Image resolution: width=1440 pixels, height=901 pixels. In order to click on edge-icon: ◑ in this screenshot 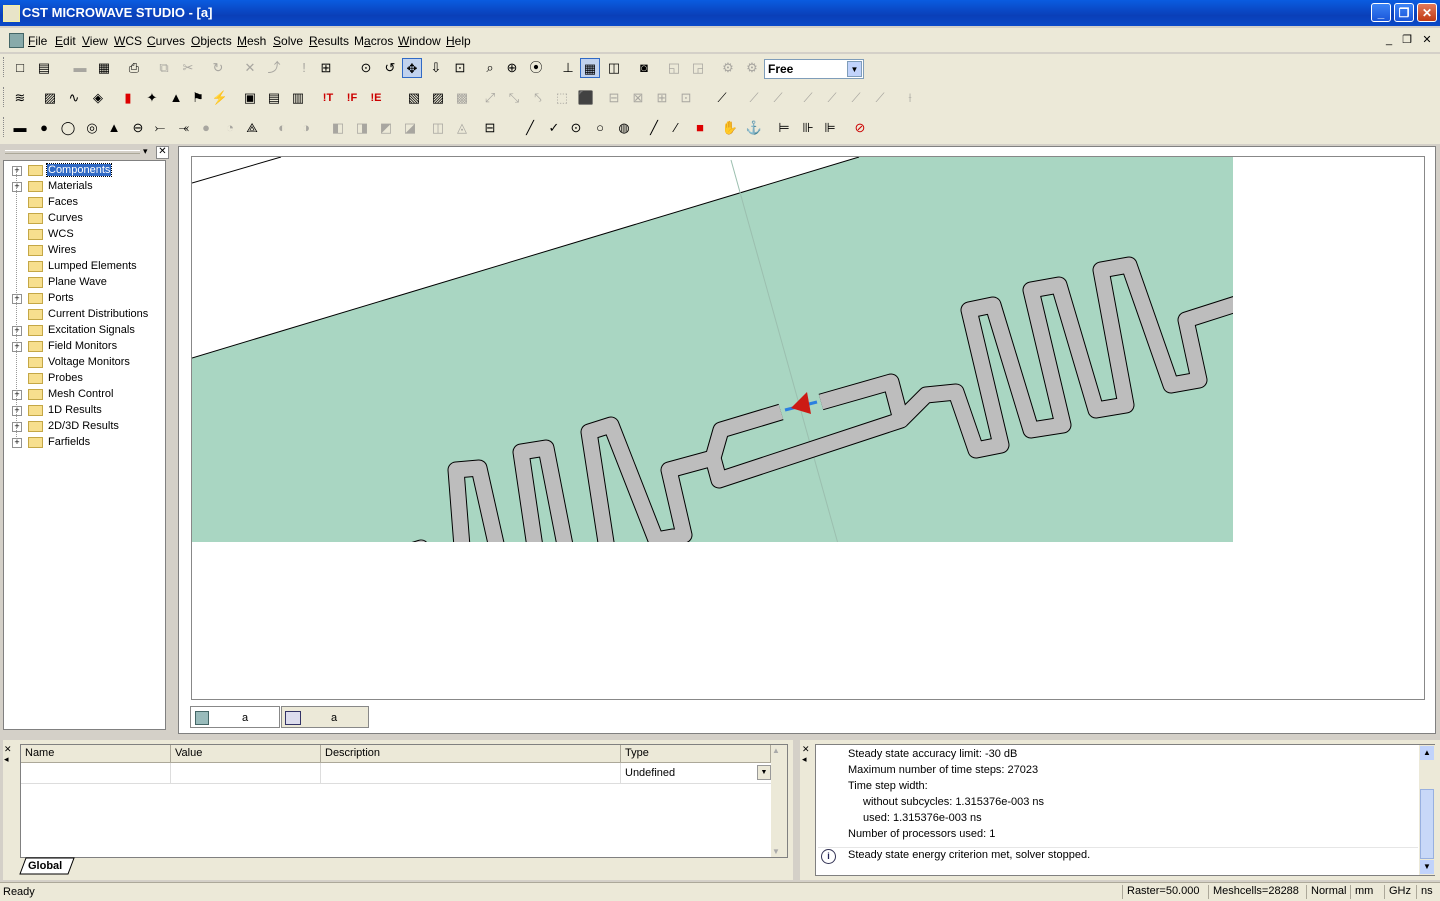, I will do `click(306, 128)`.